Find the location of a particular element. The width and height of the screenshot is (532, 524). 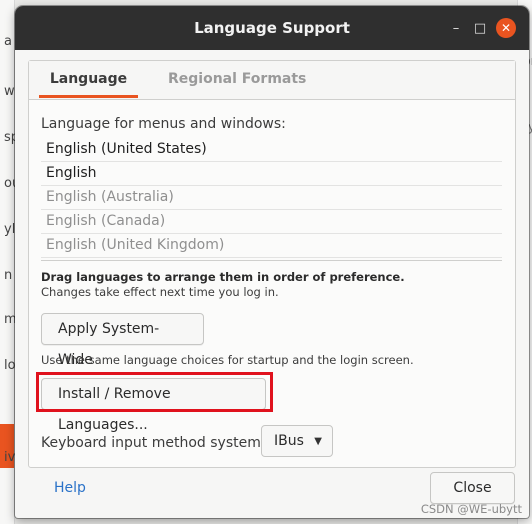

tab-language: Language is located at coordinates (88, 79).